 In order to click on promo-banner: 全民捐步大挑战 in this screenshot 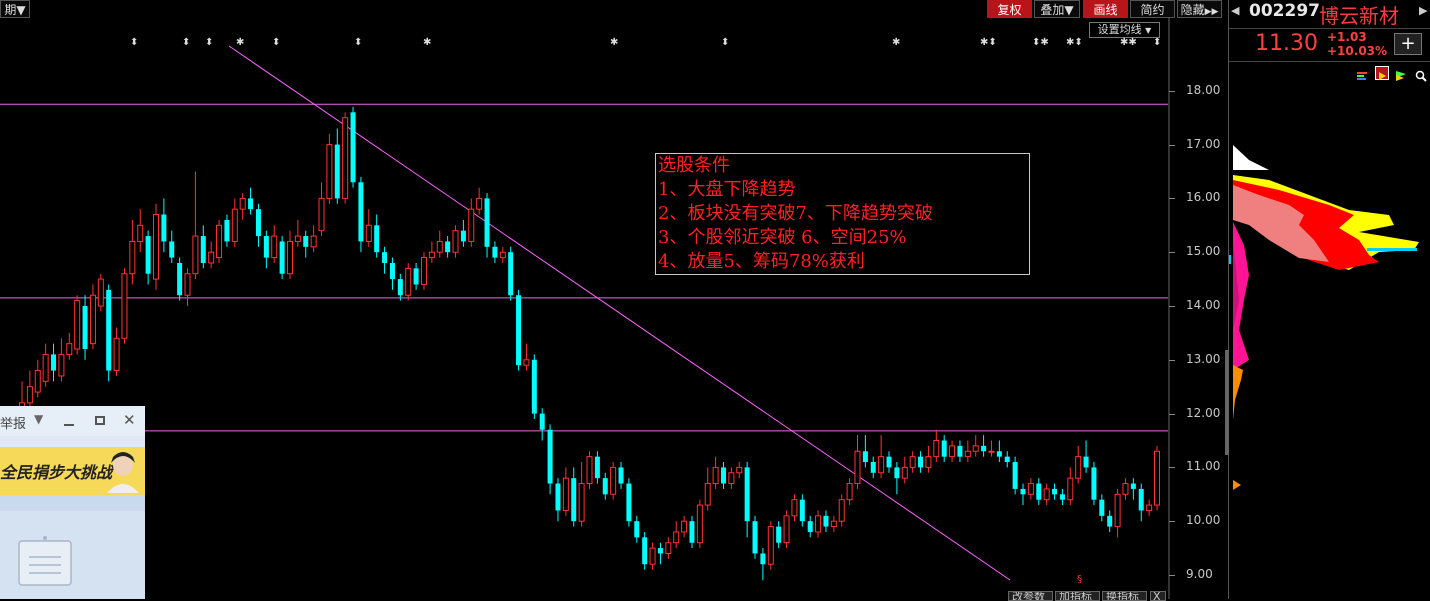, I will do `click(72, 471)`.